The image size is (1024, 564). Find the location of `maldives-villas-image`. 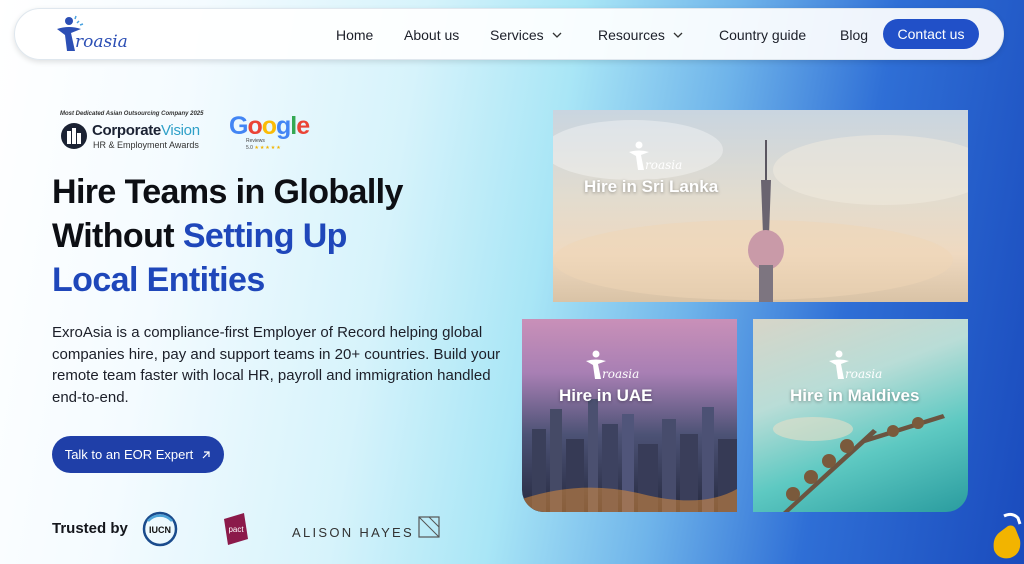

maldives-villas-image is located at coordinates (859, 463).